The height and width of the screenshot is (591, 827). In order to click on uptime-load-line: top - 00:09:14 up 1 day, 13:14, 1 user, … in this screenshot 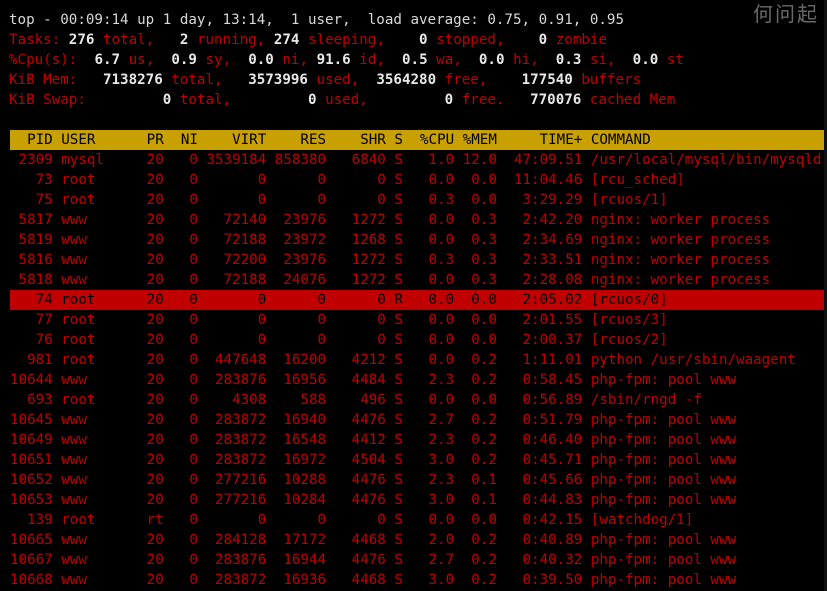, I will do `click(316, 20)`.